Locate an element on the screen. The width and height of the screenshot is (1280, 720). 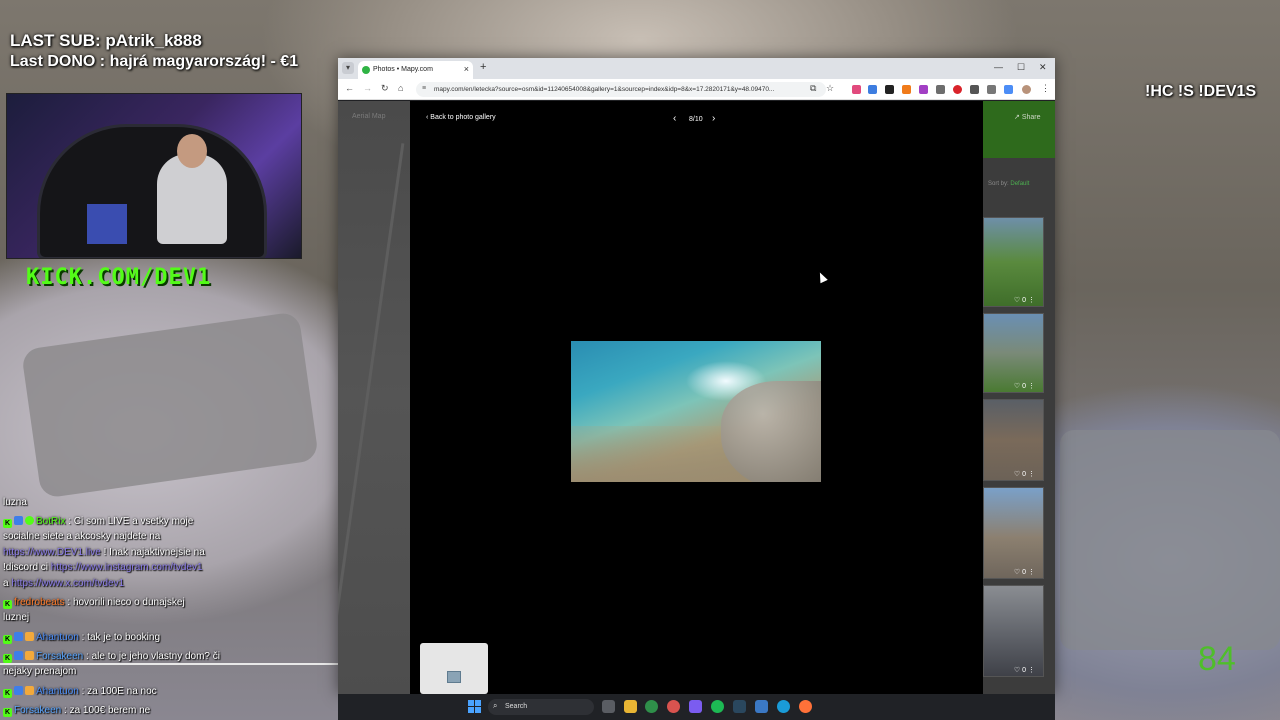
chrome-icon is located at coordinates (651, 706).